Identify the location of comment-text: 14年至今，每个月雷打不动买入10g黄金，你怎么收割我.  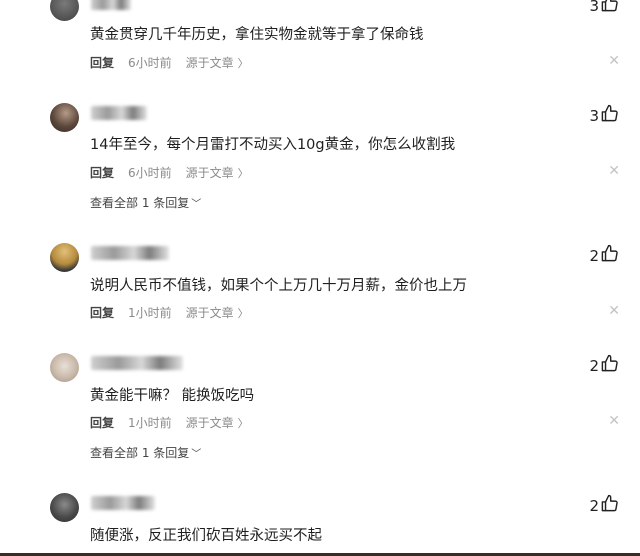
(273, 145).